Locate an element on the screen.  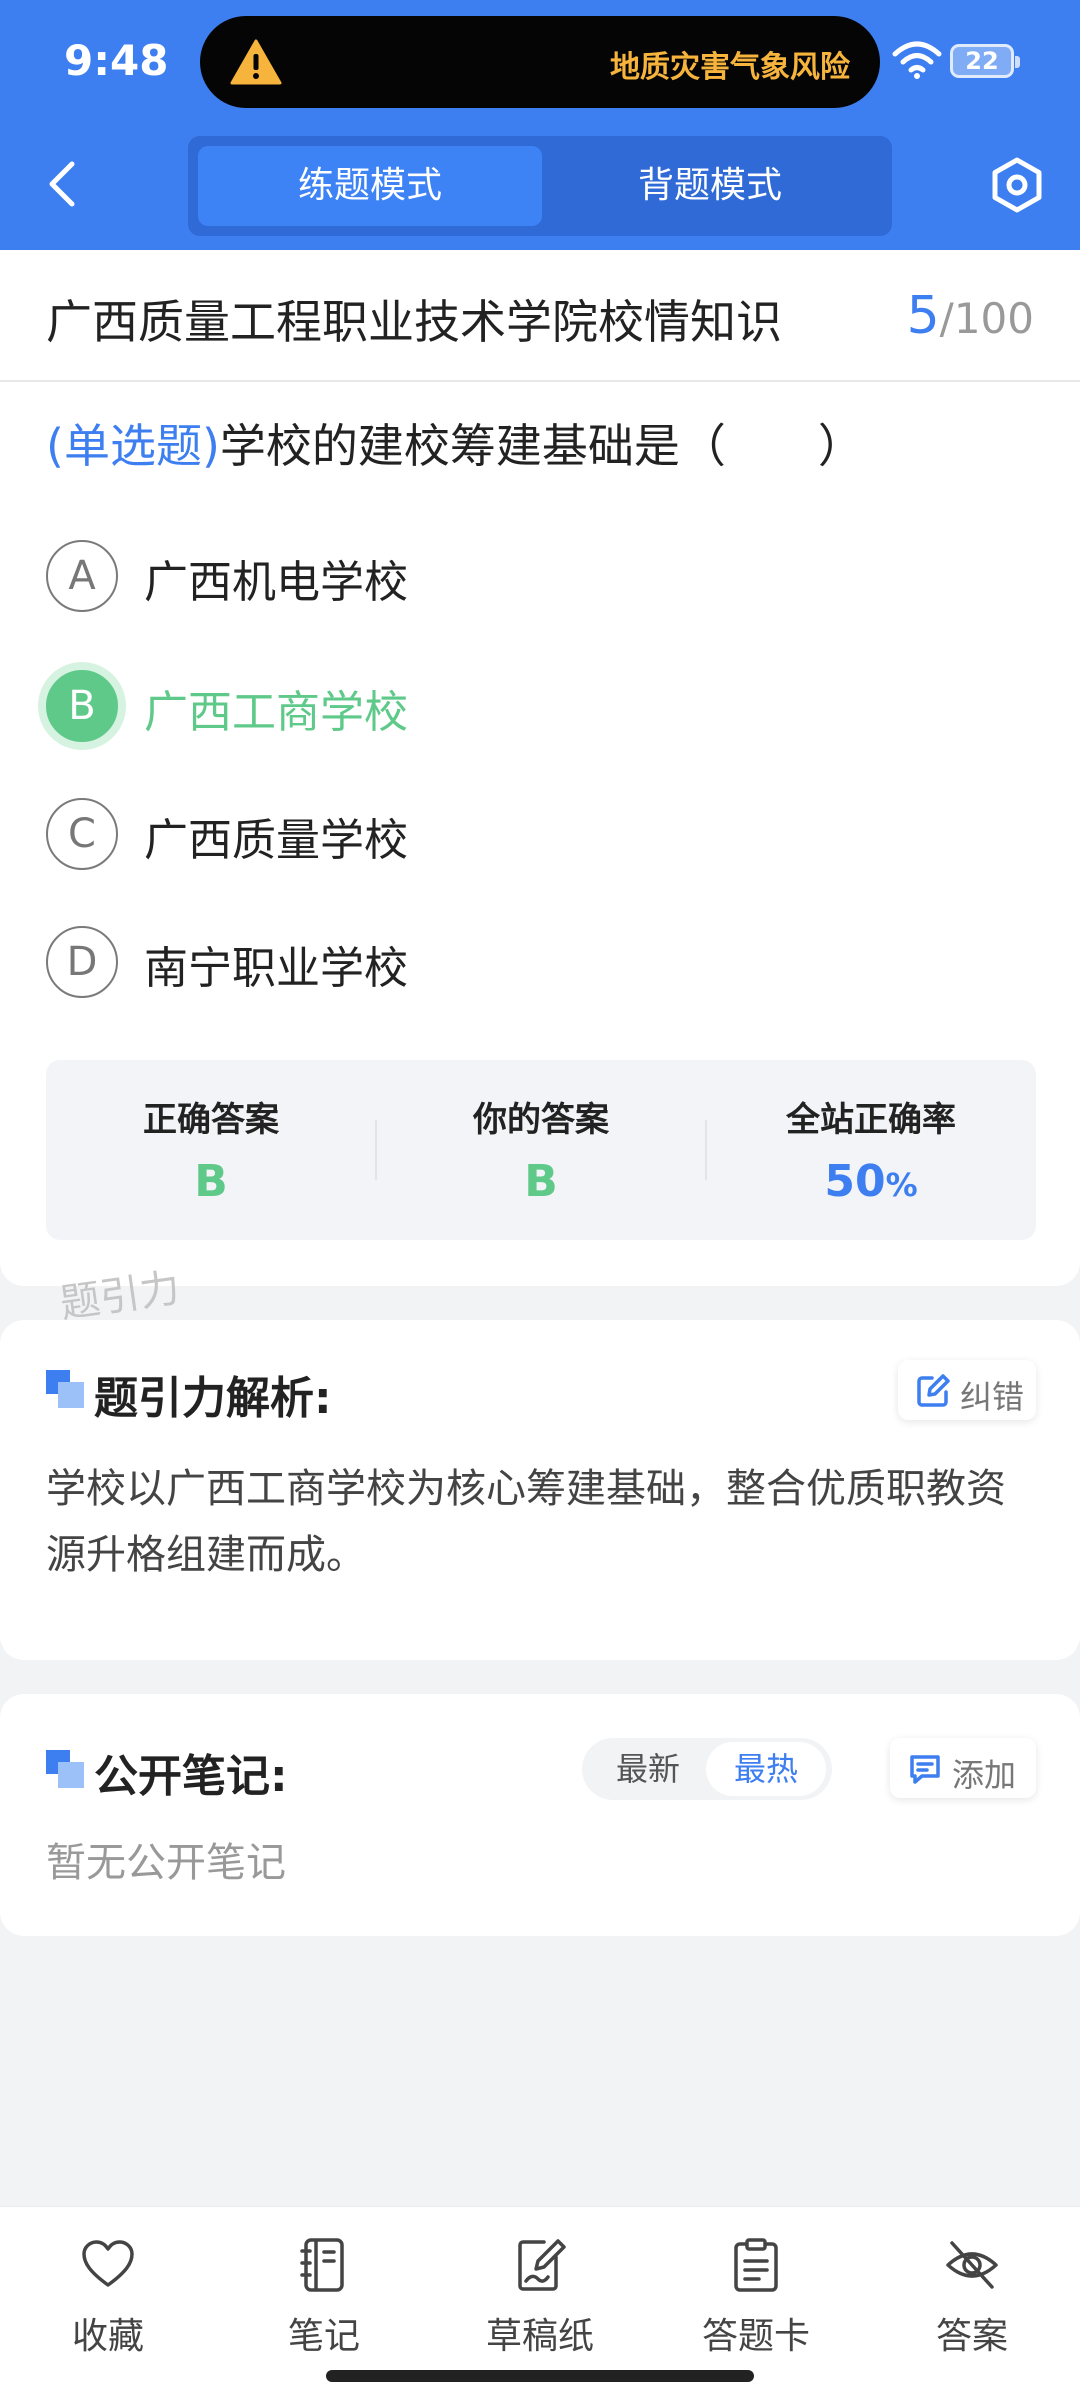
option-d: D 南宁职业学校 is located at coordinates (536, 962).